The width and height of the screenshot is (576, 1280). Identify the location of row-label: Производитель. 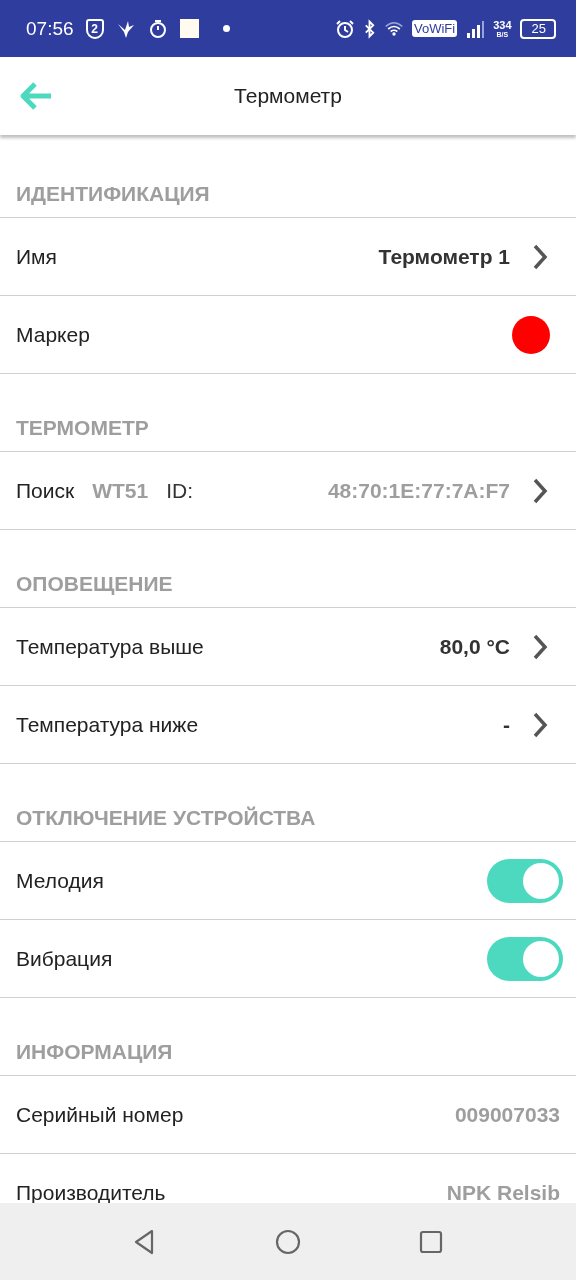
(91, 1191).